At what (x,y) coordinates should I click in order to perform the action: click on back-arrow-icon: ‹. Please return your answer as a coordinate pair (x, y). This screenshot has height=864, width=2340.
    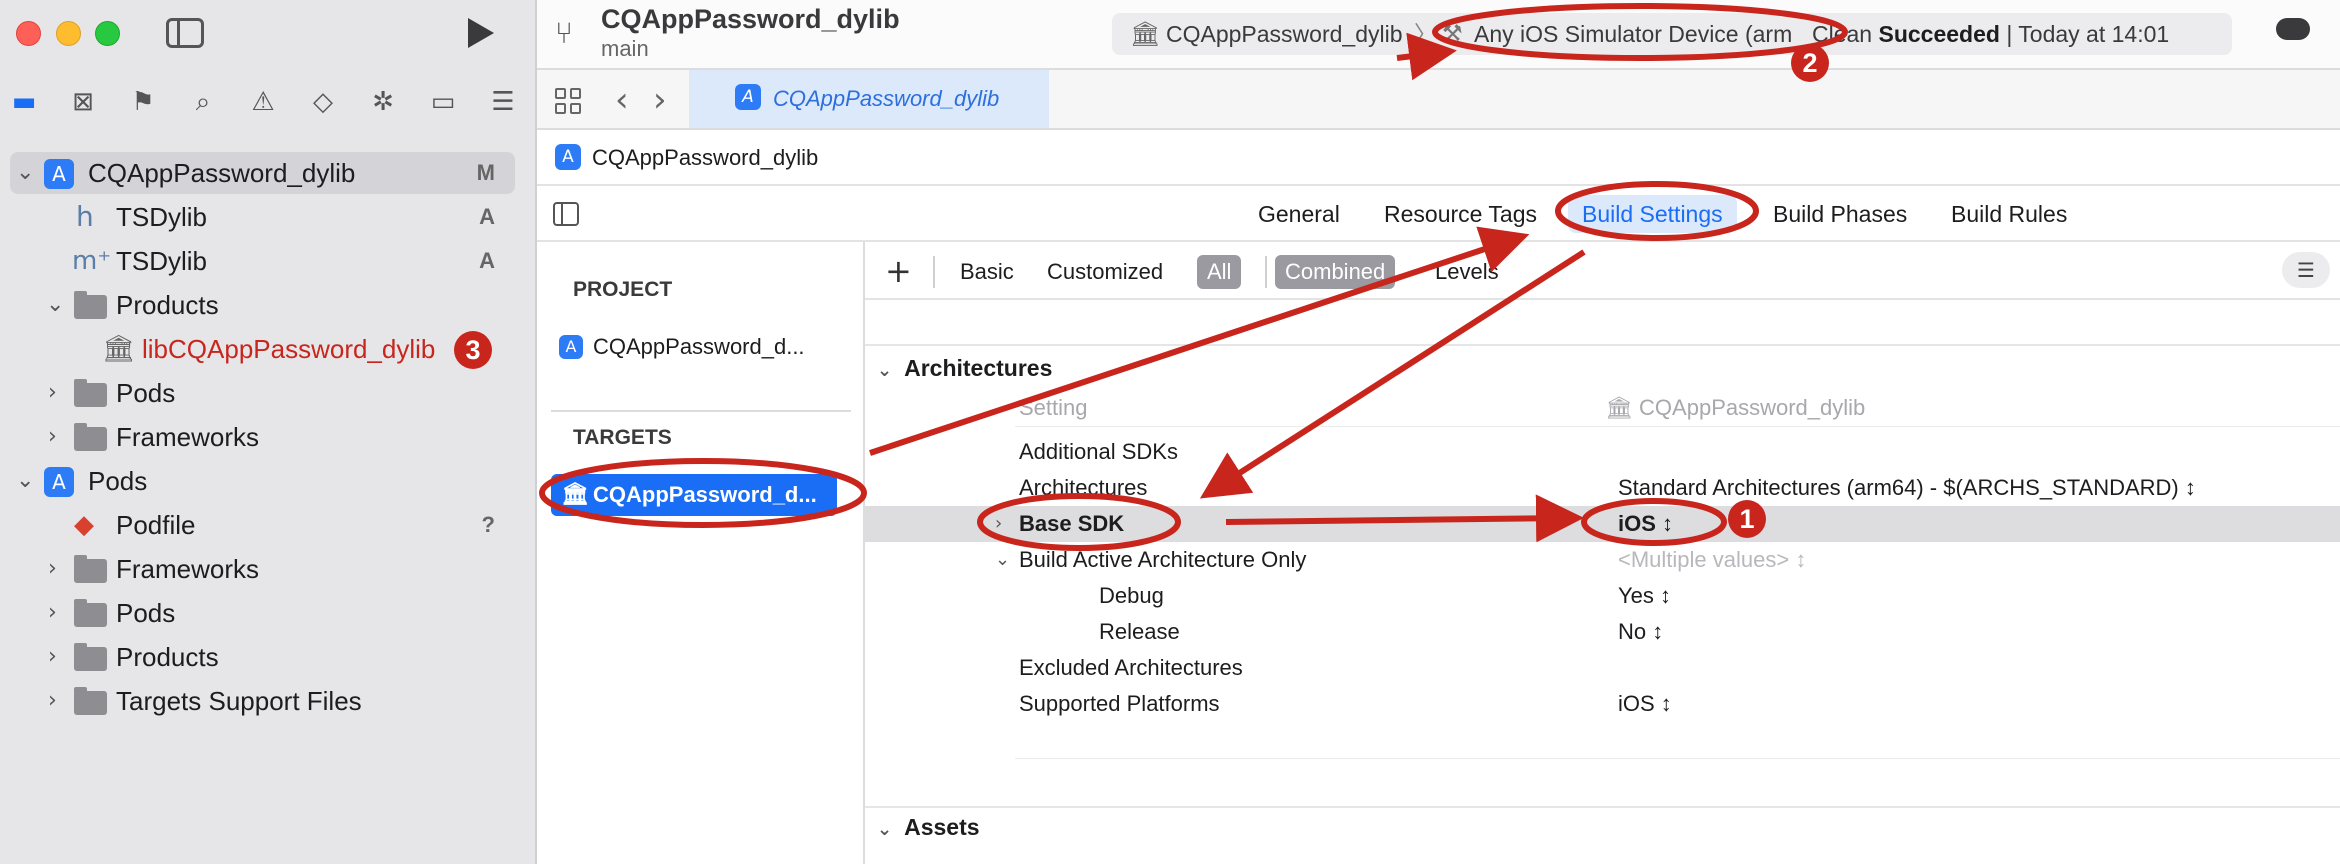
    Looking at the image, I should click on (622, 100).